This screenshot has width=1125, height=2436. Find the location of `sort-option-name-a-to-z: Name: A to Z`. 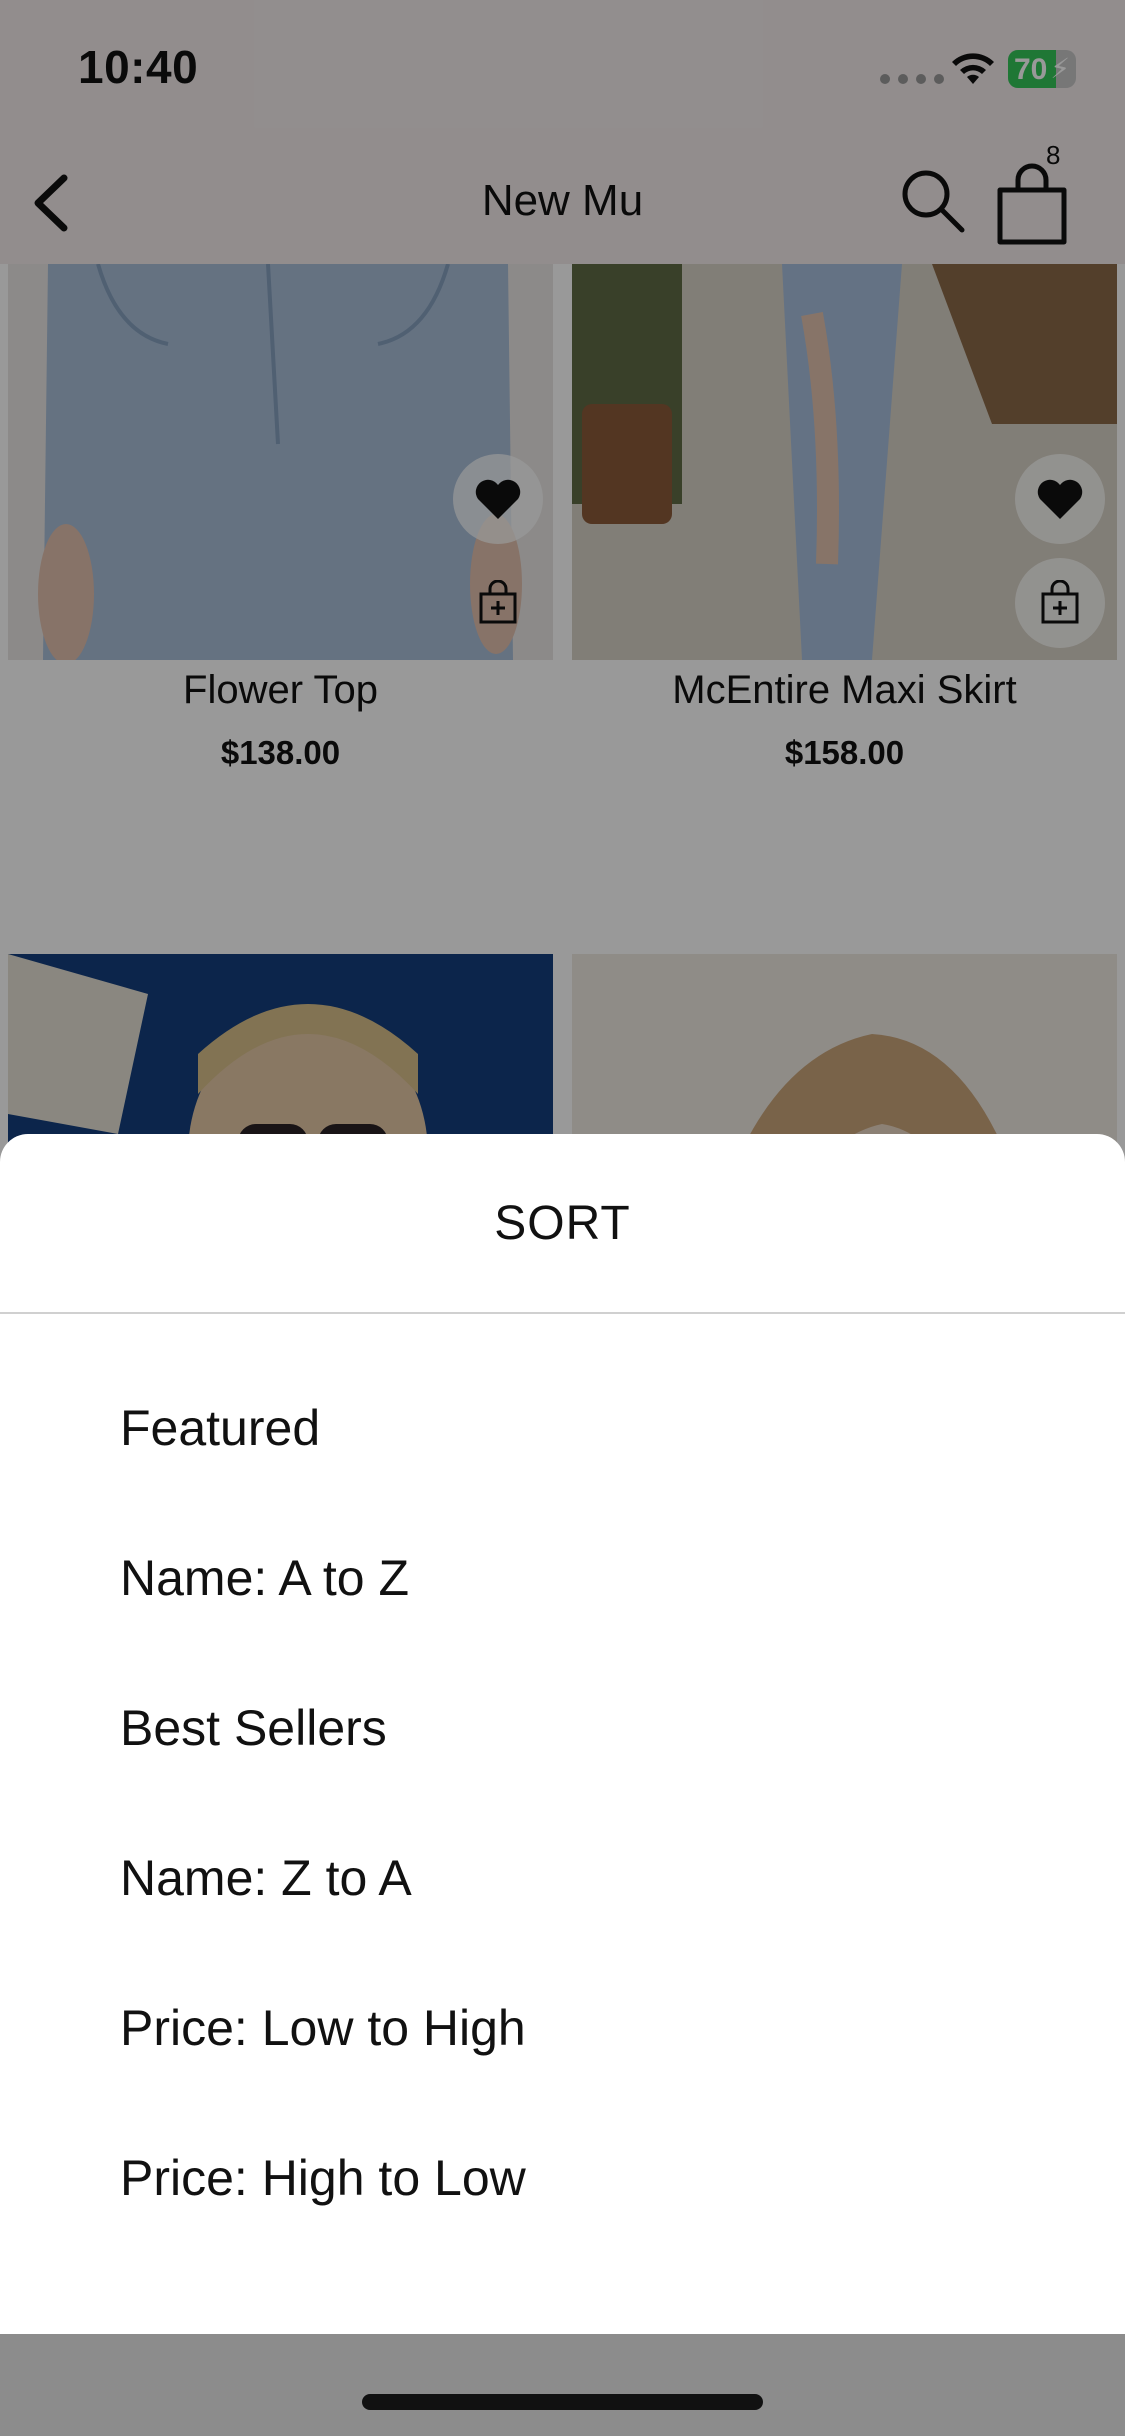

sort-option-name-a-to-z: Name: A to Z is located at coordinates (562, 1609).